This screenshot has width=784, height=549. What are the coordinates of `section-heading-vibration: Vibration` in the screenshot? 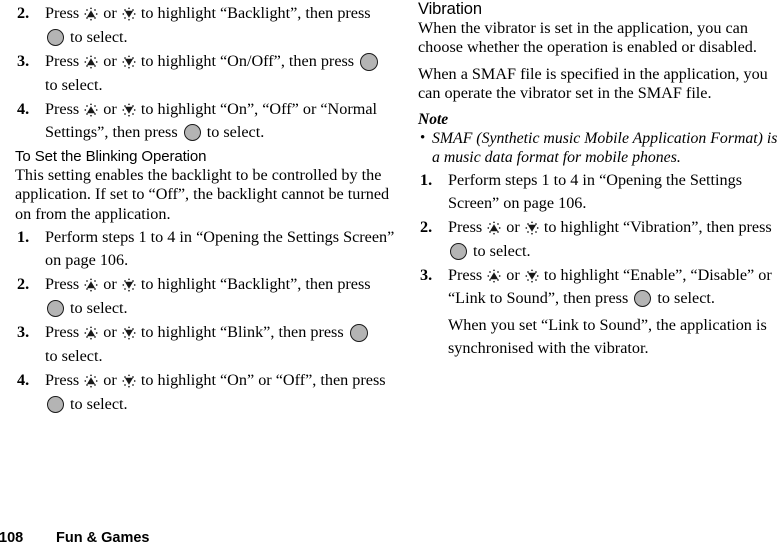 It's located at (450, 9).